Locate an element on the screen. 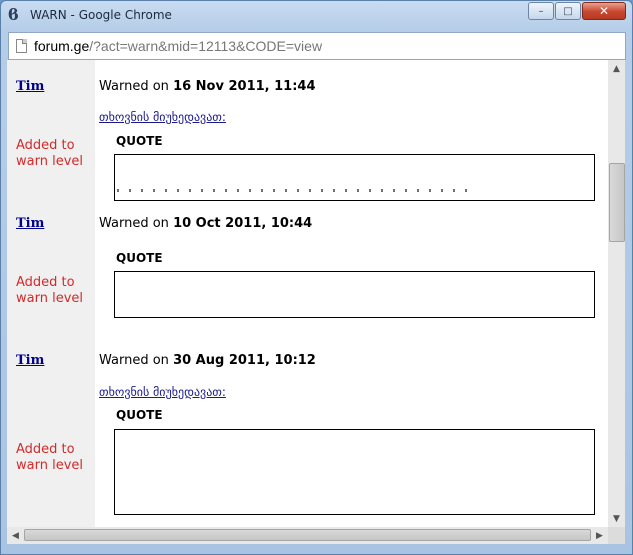 This screenshot has width=633, height=555. horizontal-scrollbar: ◀ ▶ is located at coordinates (307, 535).